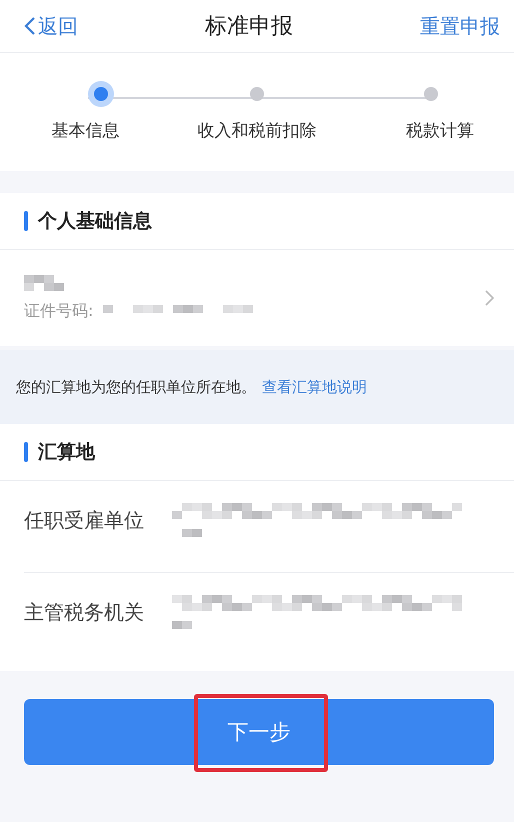  Describe the element at coordinates (136, 387) in the screenshot. I see `notice-text: 您的汇算地为您的任职单位所在地。` at that location.